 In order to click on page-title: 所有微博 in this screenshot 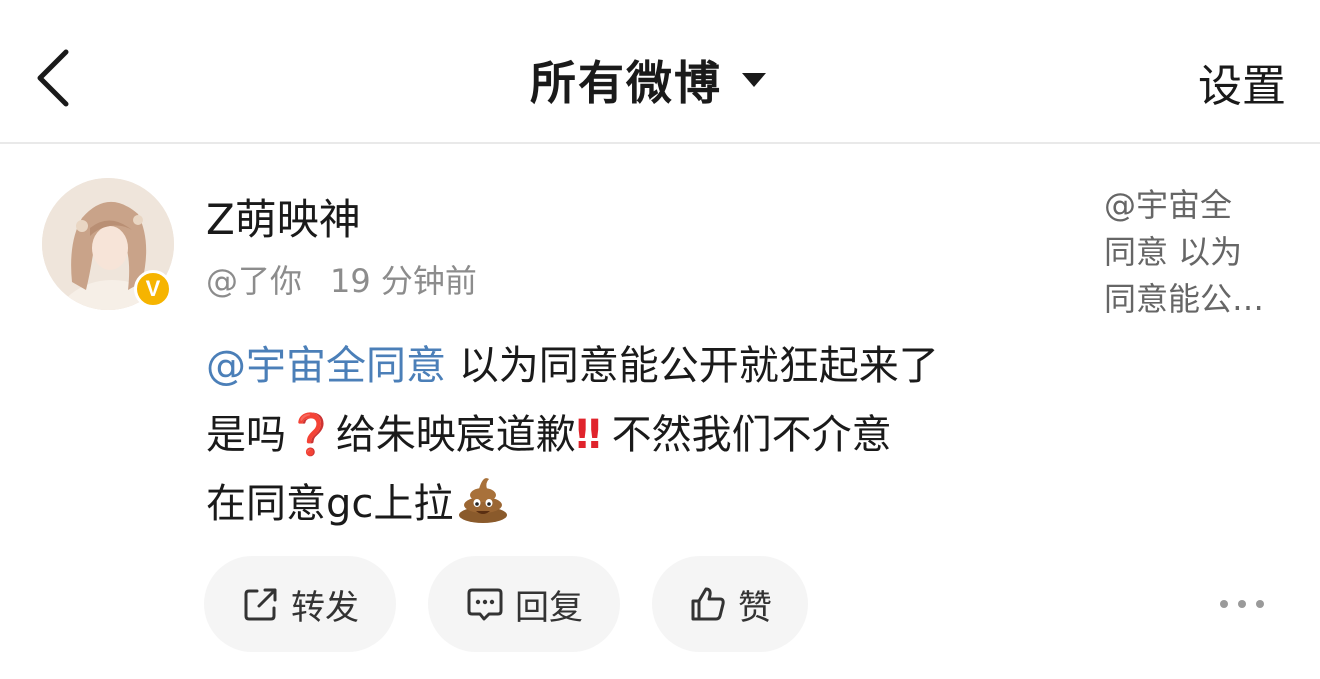, I will do `click(626, 83)`.